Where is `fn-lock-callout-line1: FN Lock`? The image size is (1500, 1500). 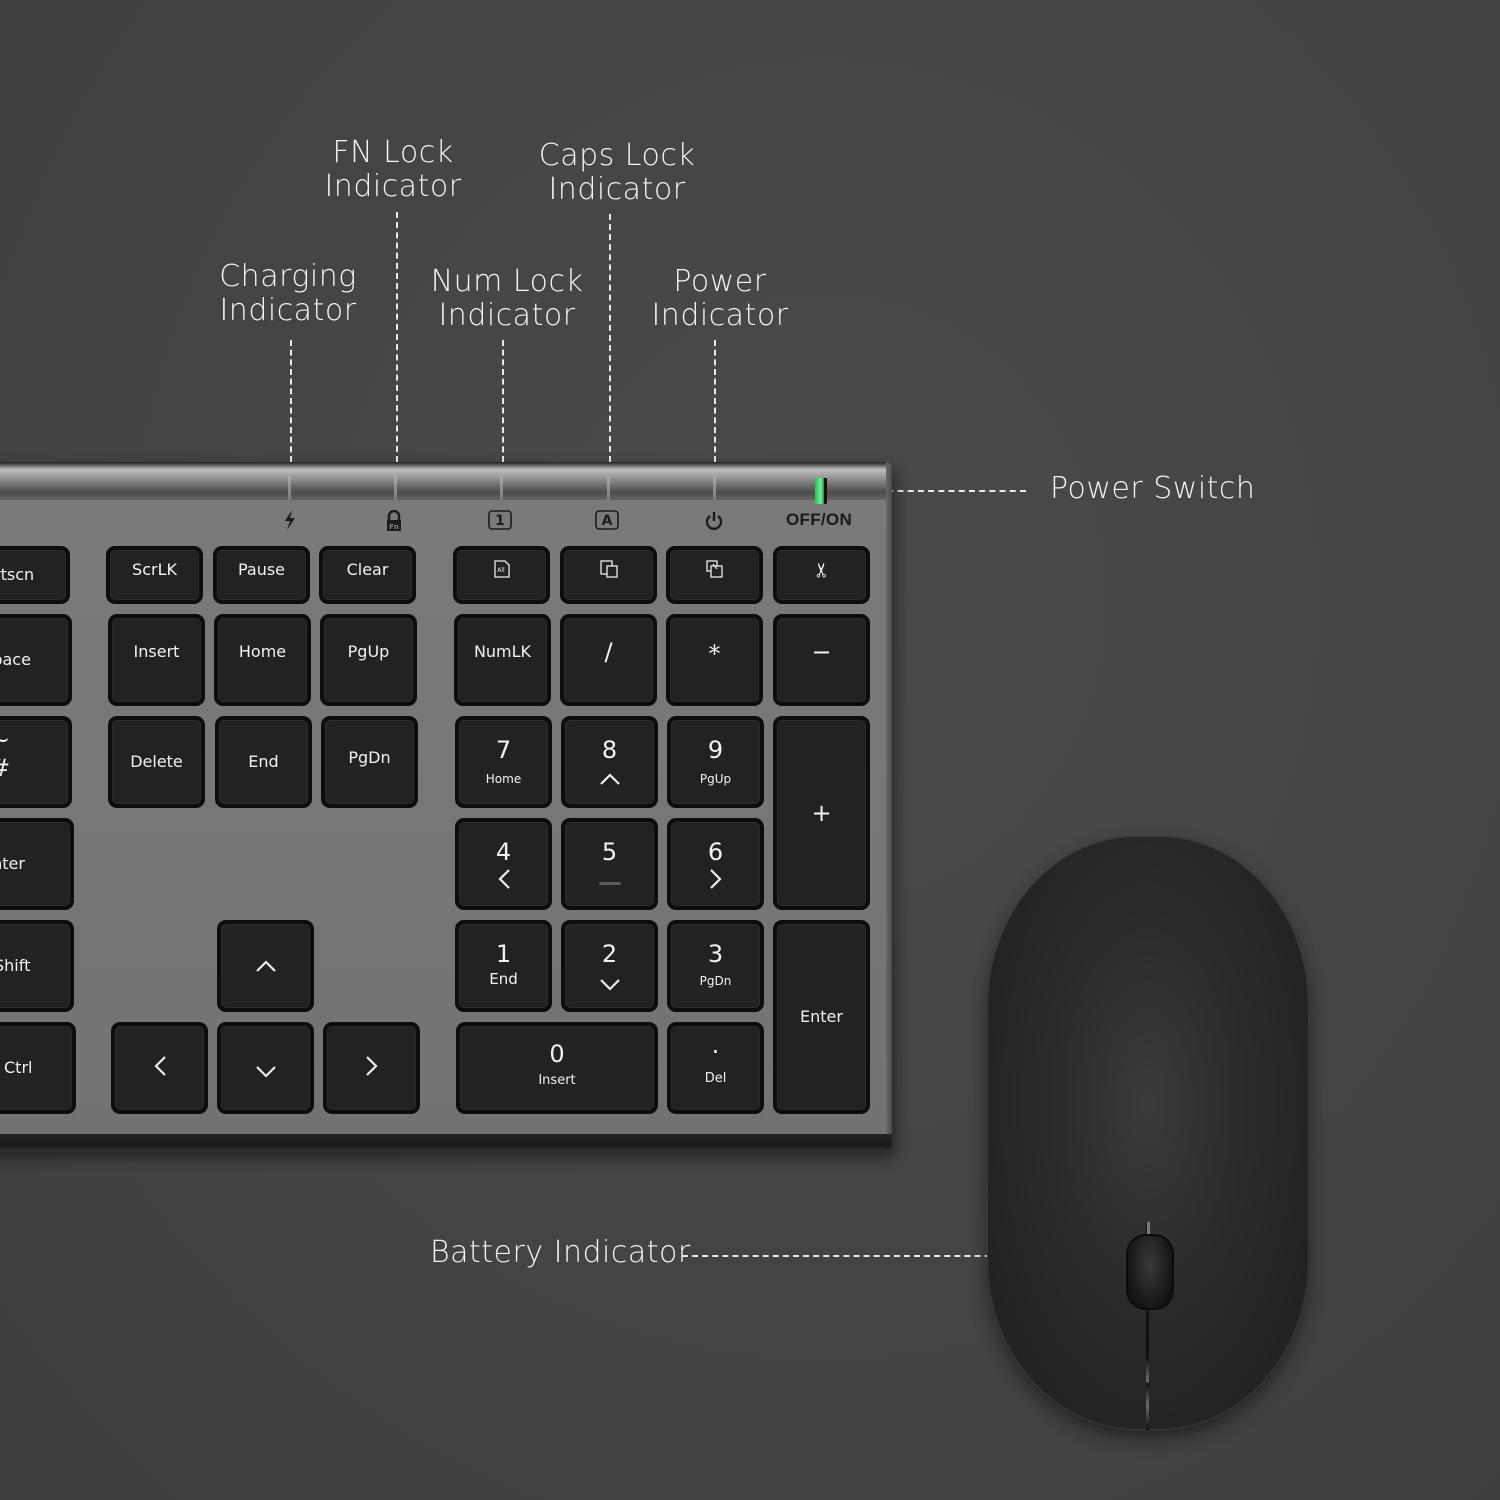 fn-lock-callout-line1: FN Lock is located at coordinates (393, 152).